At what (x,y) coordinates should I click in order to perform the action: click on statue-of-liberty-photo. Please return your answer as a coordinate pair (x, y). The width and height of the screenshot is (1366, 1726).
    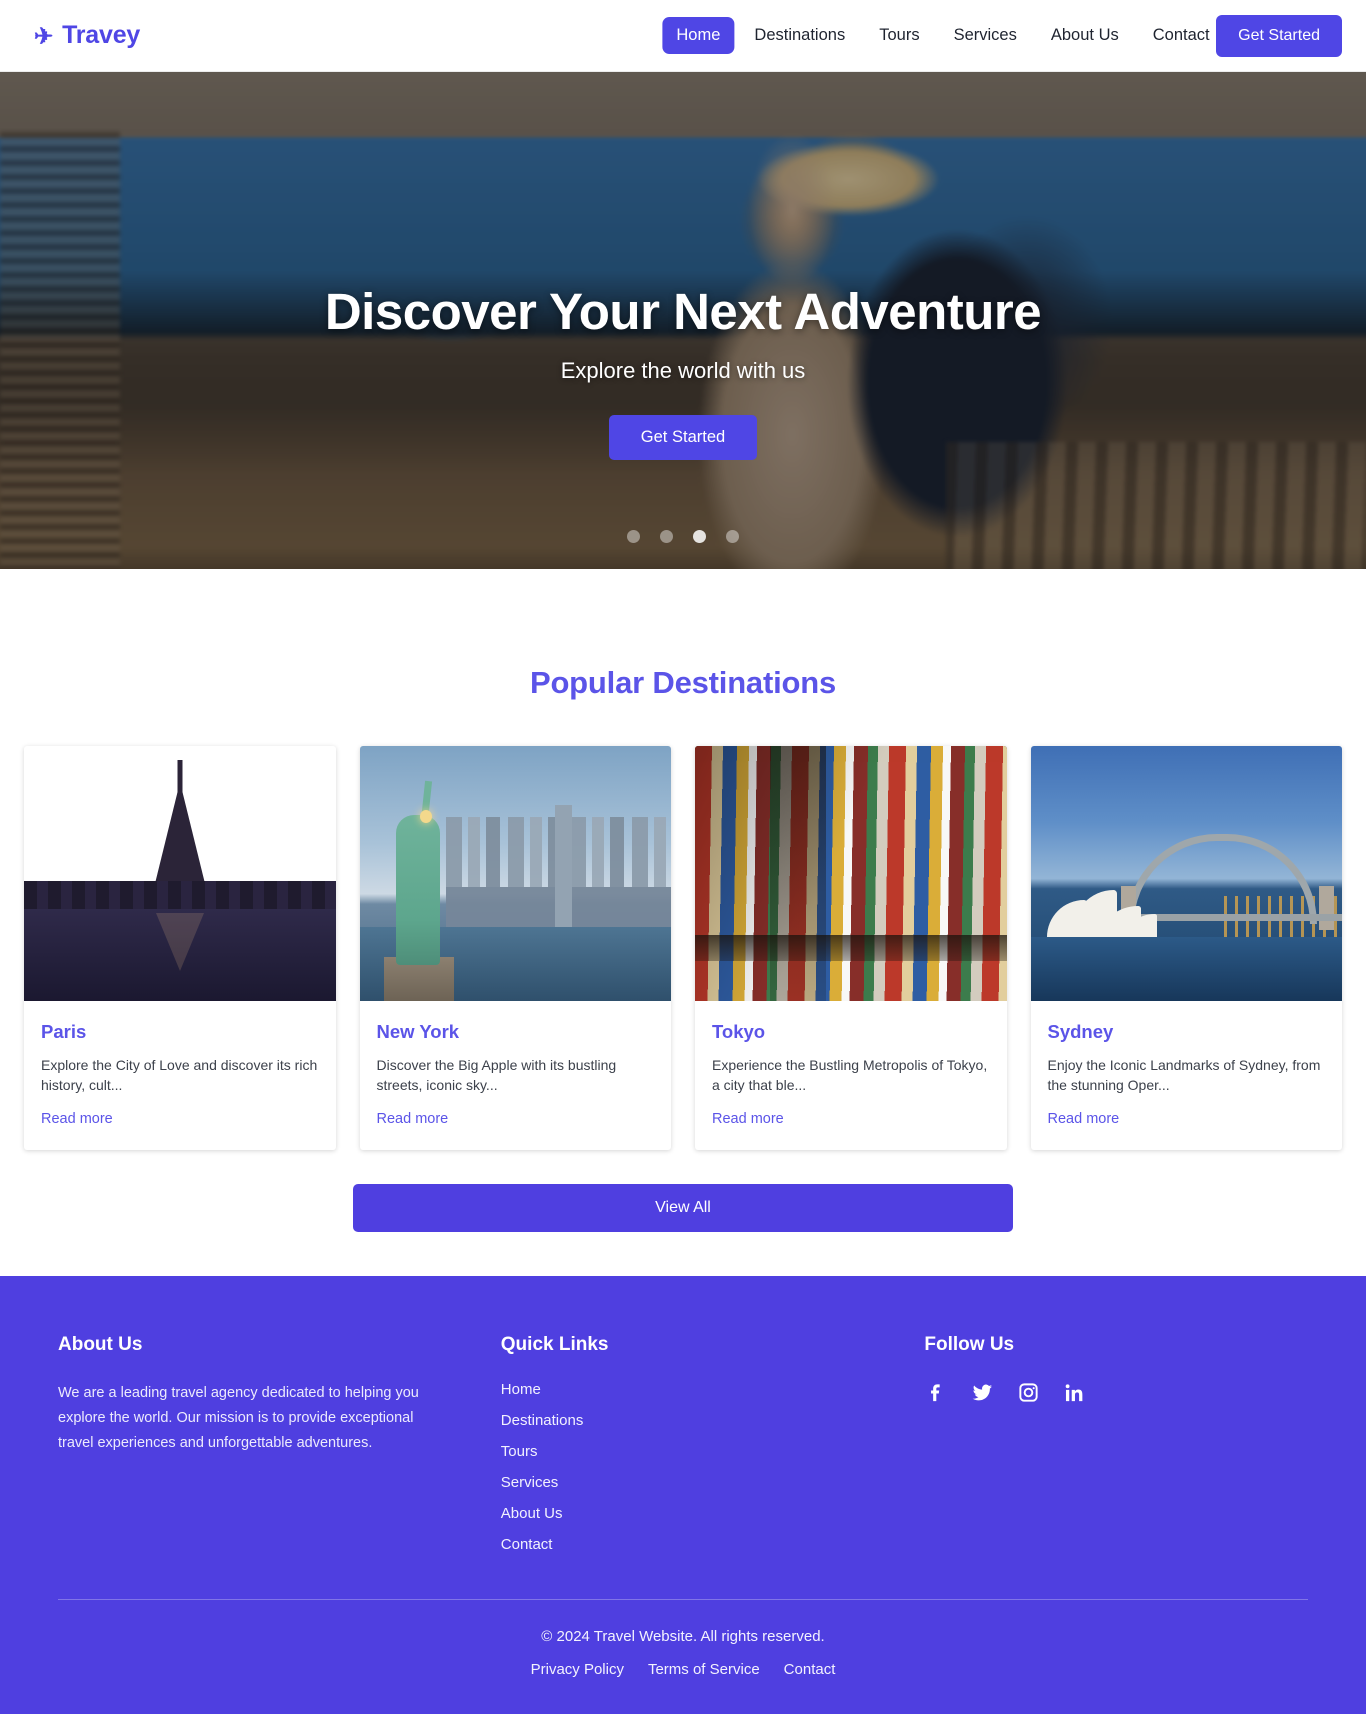
    Looking at the image, I should click on (515, 873).